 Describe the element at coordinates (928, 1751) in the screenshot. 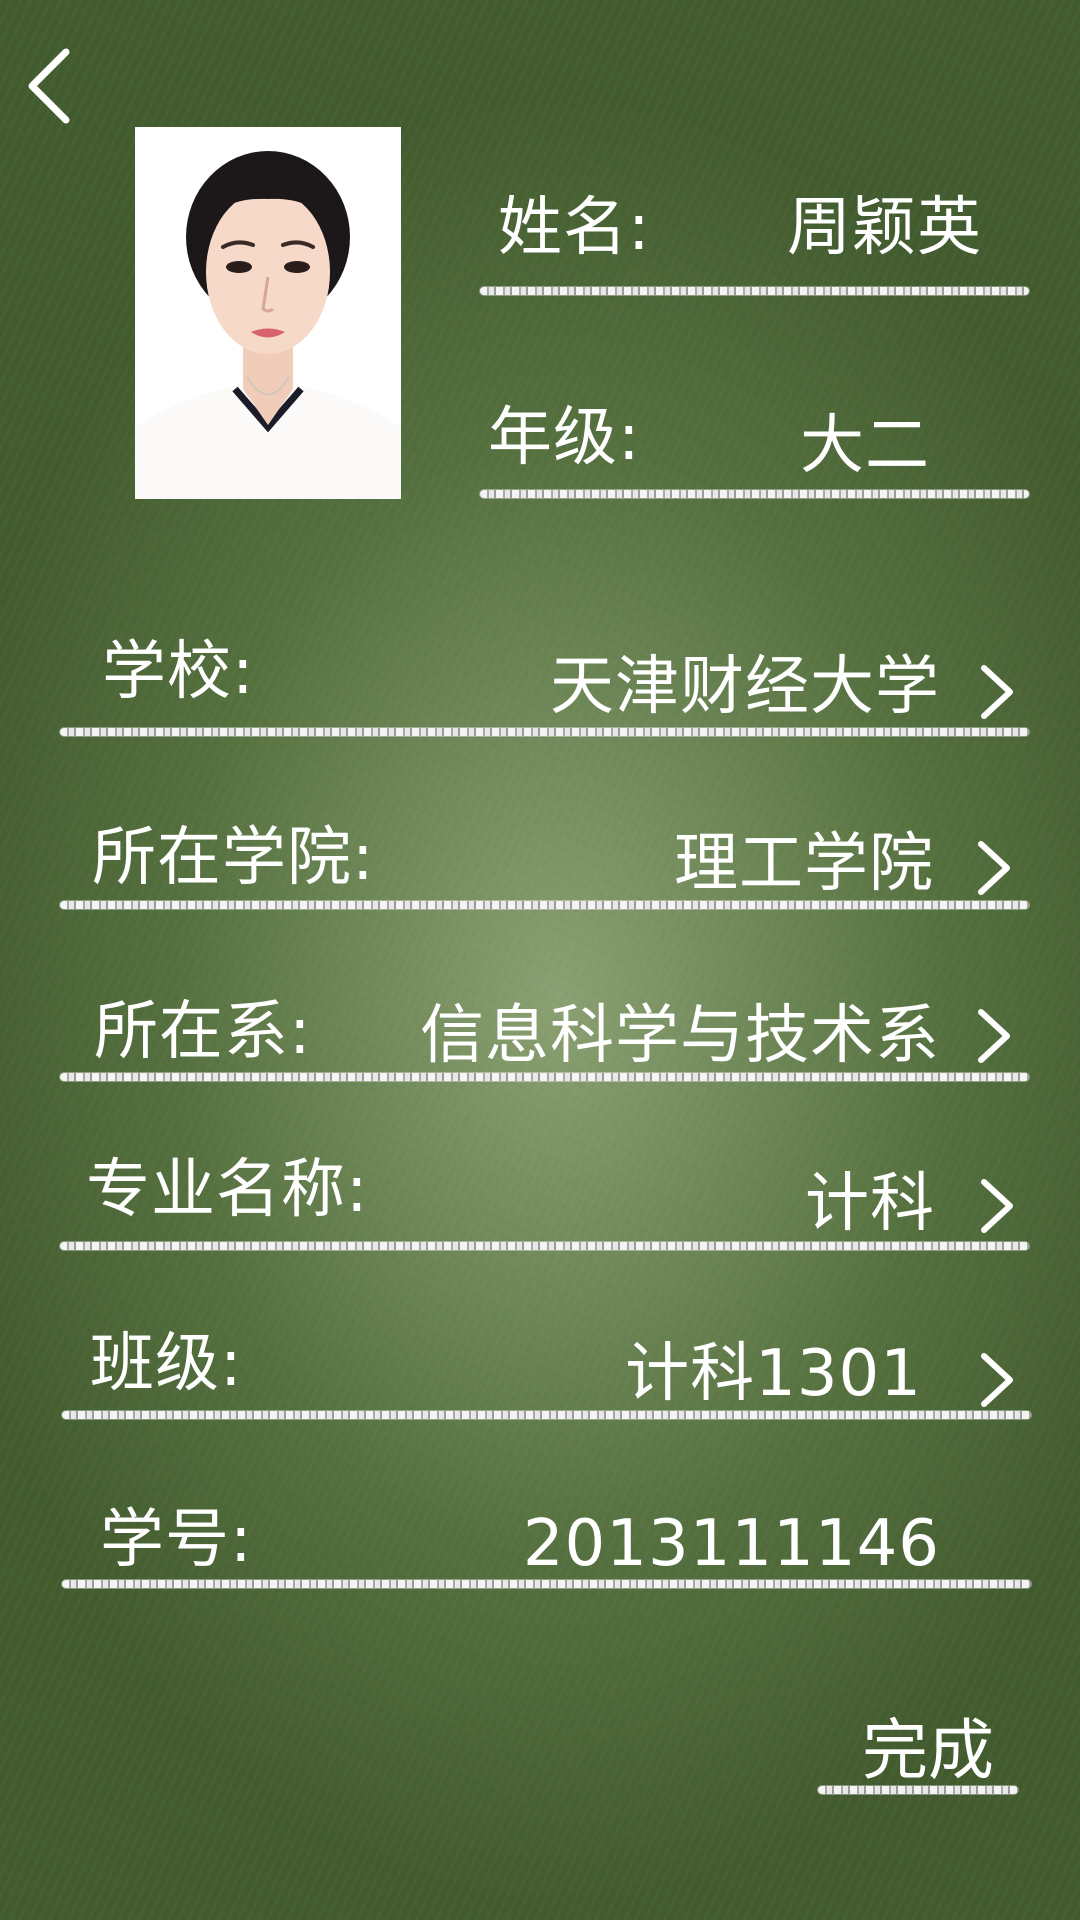

I see `done-button: 完成` at that location.